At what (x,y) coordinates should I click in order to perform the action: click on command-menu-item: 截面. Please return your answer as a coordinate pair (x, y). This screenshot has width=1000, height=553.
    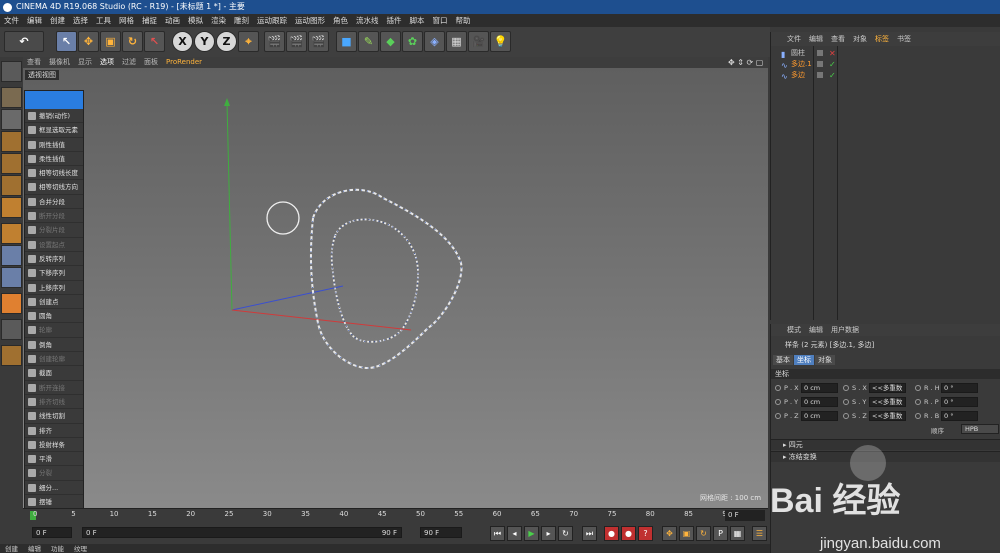
    Looking at the image, I should click on (54, 373).